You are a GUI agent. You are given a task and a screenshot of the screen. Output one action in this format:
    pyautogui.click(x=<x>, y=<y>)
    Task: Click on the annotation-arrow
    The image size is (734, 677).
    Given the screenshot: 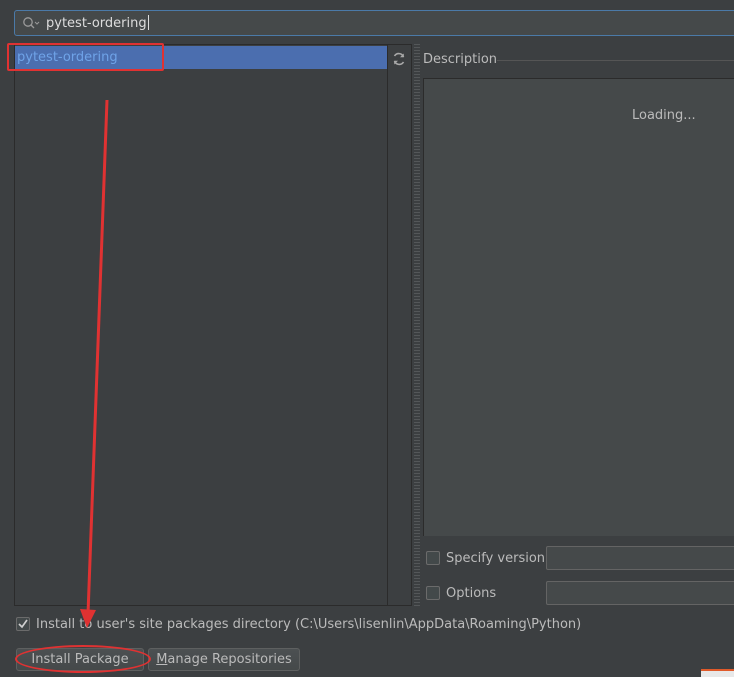 What is the action you would take?
    pyautogui.click(x=94, y=363)
    